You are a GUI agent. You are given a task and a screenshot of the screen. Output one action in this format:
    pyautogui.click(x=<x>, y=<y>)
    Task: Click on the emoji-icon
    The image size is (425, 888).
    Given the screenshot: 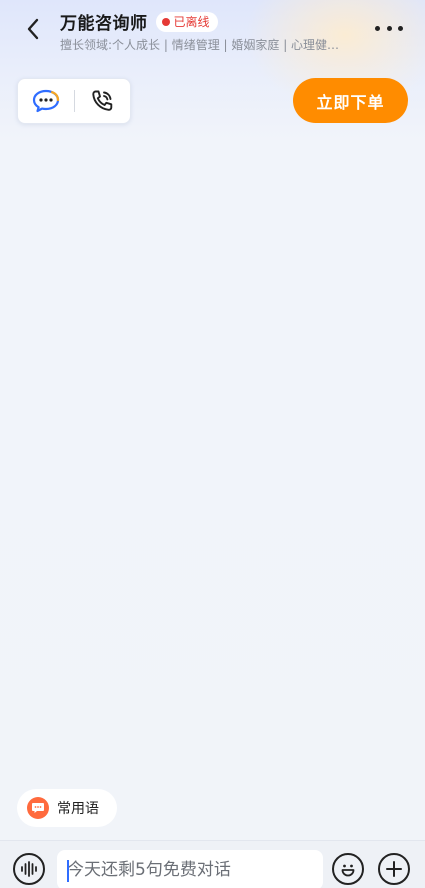 What is the action you would take?
    pyautogui.click(x=348, y=870)
    